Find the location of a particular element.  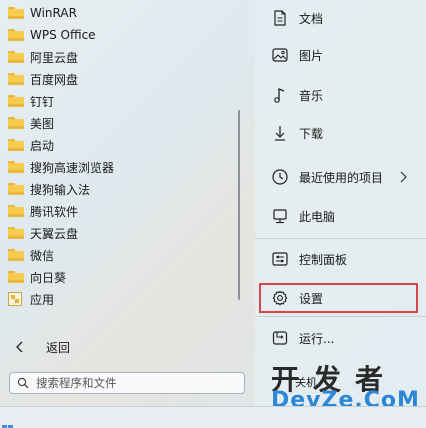

taskbar is located at coordinates (213, 417).